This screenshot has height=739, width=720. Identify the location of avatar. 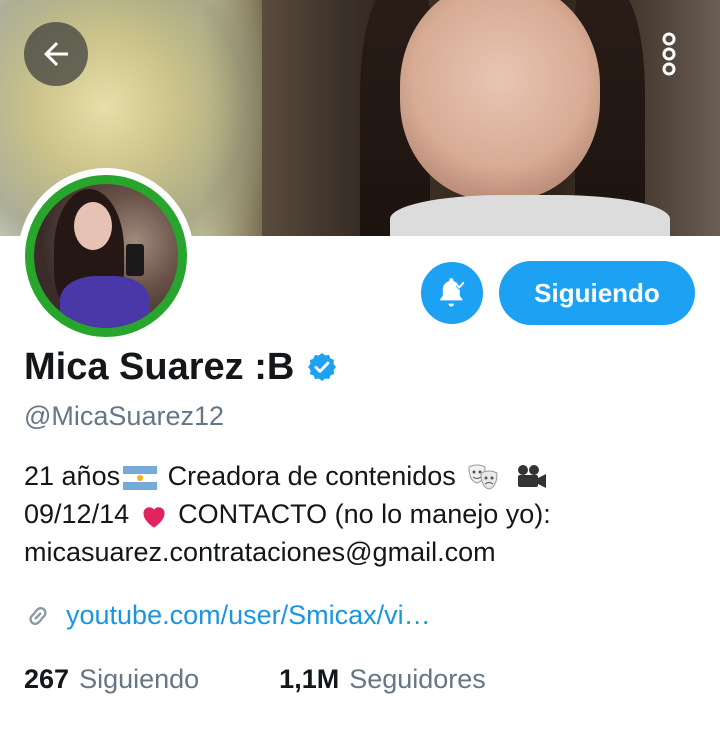
(106, 256).